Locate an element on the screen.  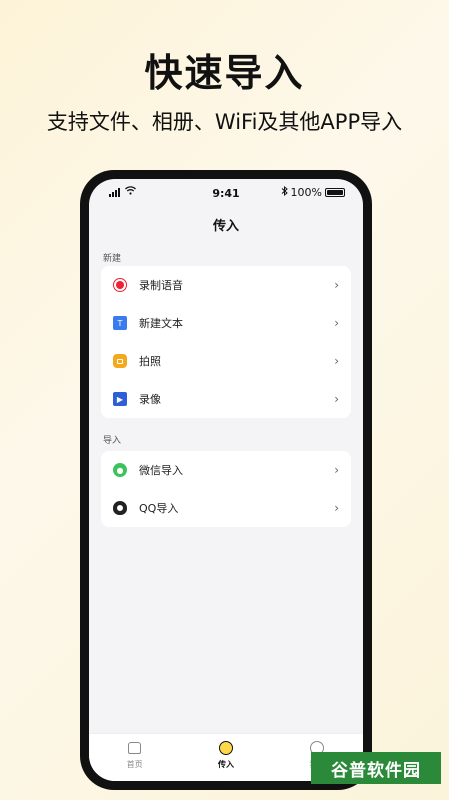
battery-icon is located at coordinates (335, 192).